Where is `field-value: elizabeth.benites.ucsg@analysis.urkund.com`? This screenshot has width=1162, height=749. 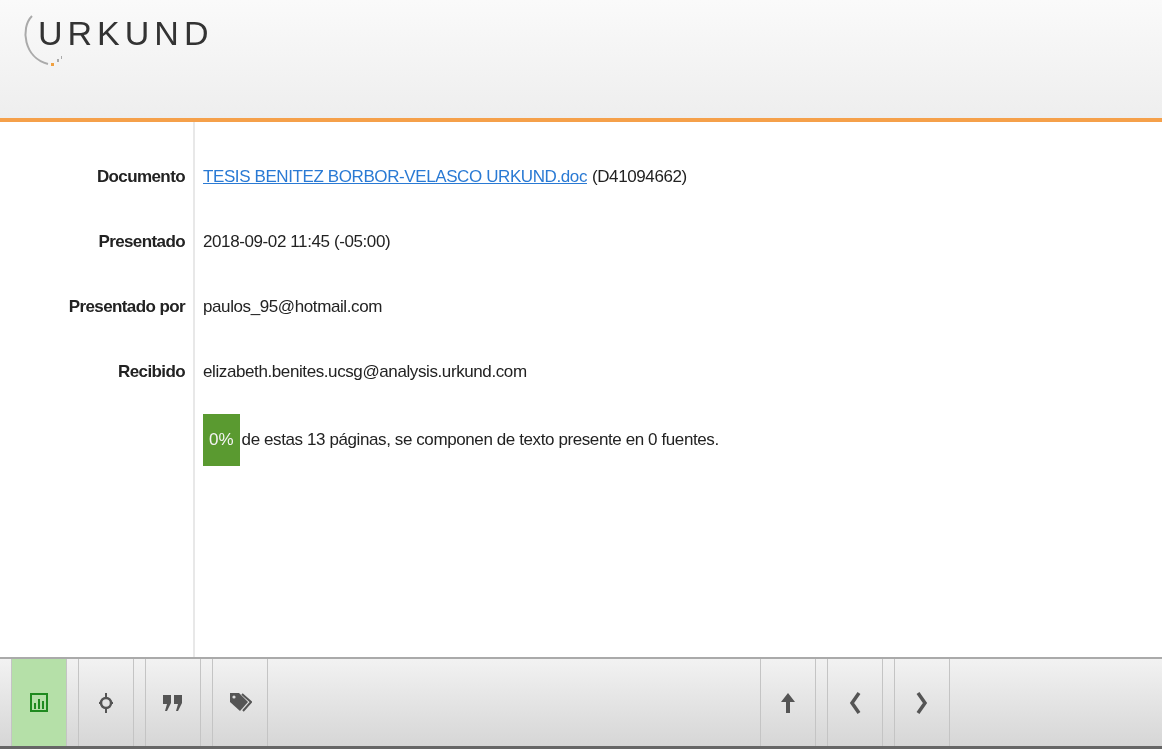 field-value: elizabeth.benites.ucsg@analysis.urkund.com is located at coordinates (365, 371).